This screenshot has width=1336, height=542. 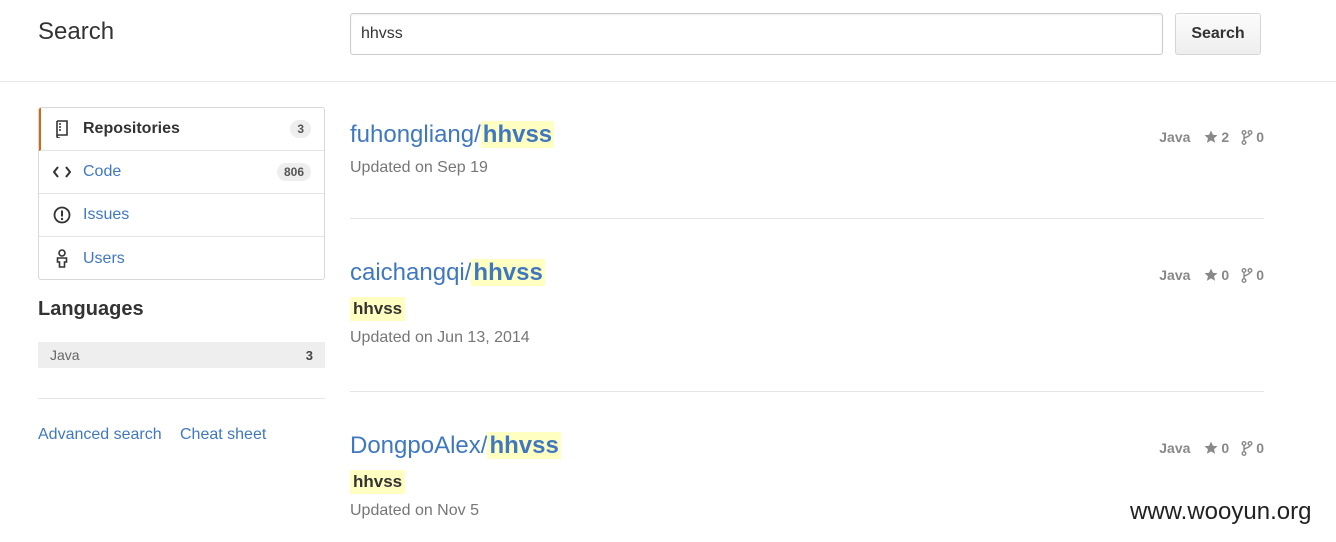 I want to click on search-input, so click(x=756, y=34).